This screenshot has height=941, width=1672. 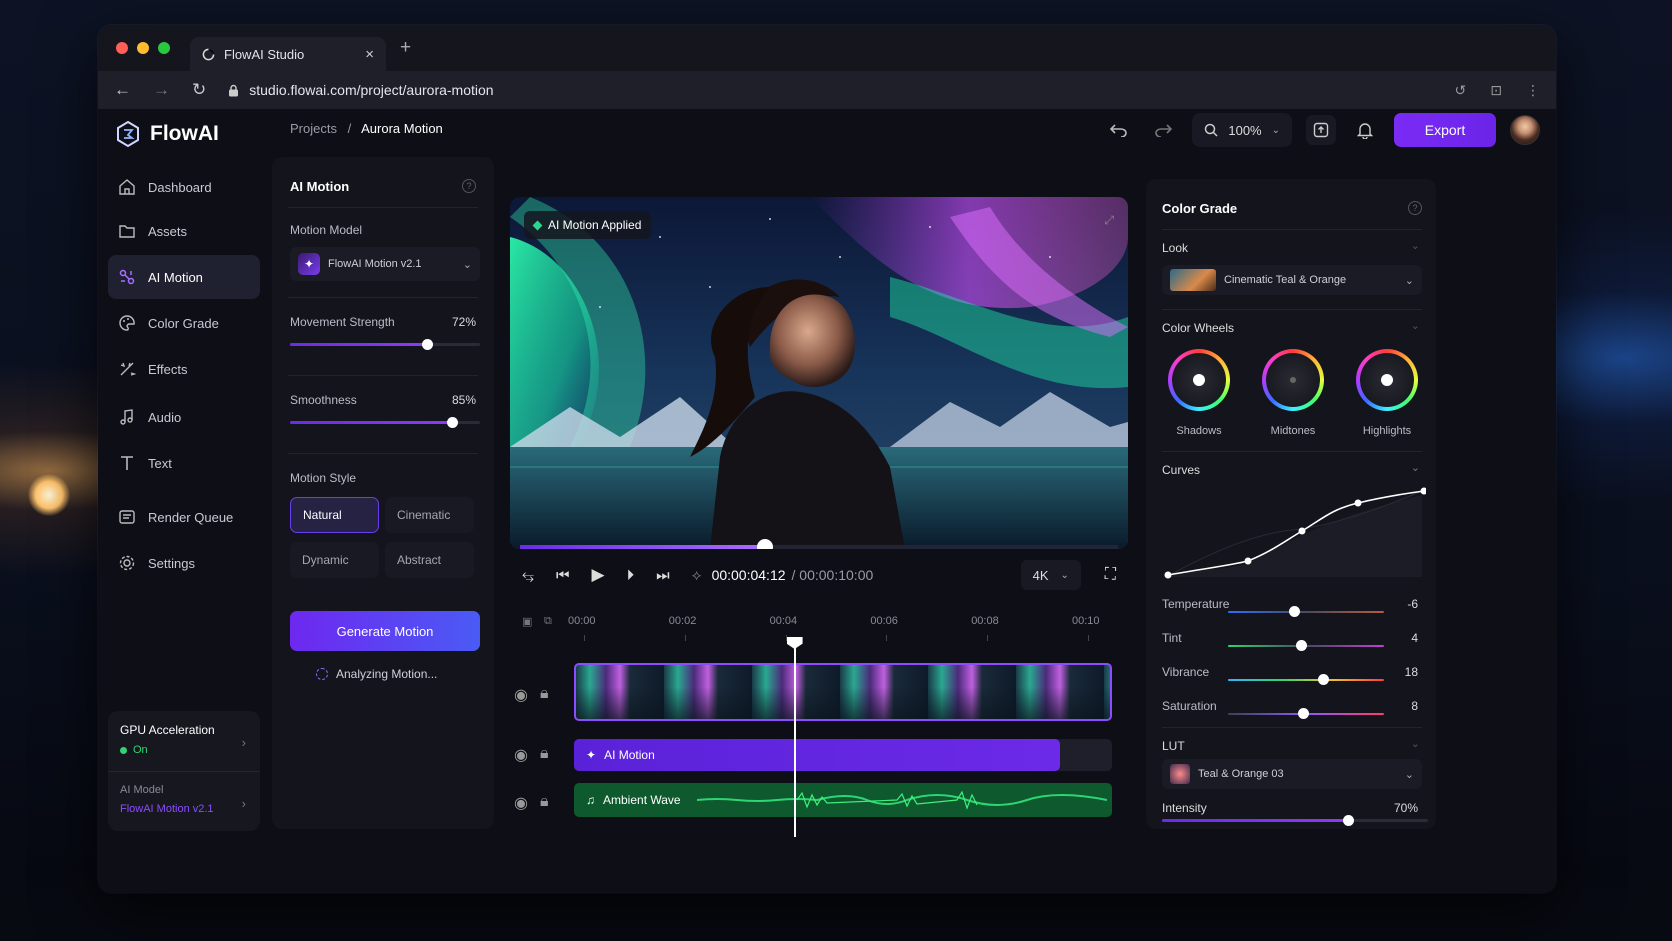 I want to click on motion-model-select: ✦ FlowAI Motion v2.1 ⌄, so click(x=385, y=264).